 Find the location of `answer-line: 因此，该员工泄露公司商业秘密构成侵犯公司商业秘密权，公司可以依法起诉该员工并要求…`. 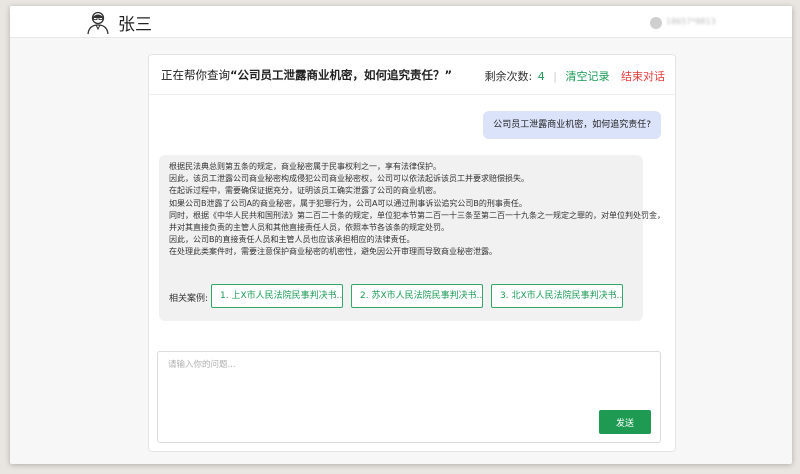

answer-line: 因此，该员工泄露公司商业秘密构成侵犯公司商业秘密权，公司可以依法起诉该员工并要求… is located at coordinates (349, 179).